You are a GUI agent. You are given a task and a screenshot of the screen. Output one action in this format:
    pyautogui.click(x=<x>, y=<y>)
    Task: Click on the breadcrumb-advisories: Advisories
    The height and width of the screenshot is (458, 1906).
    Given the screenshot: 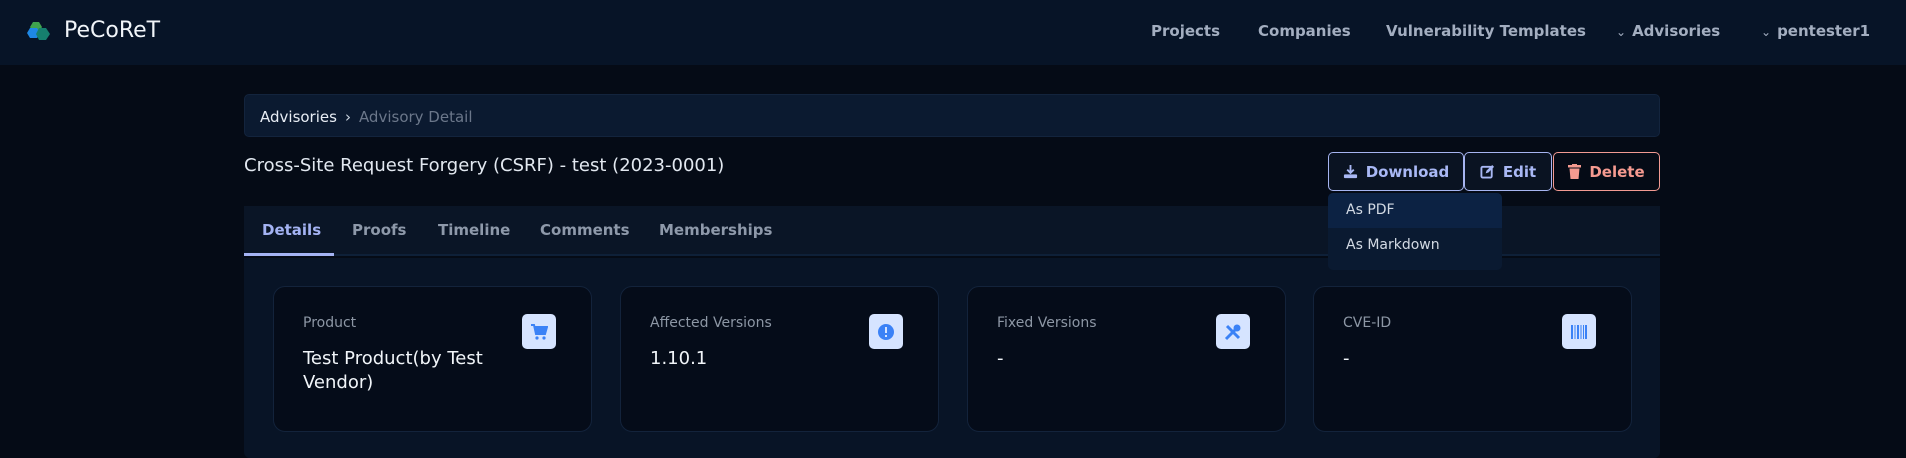 What is the action you would take?
    pyautogui.click(x=298, y=117)
    